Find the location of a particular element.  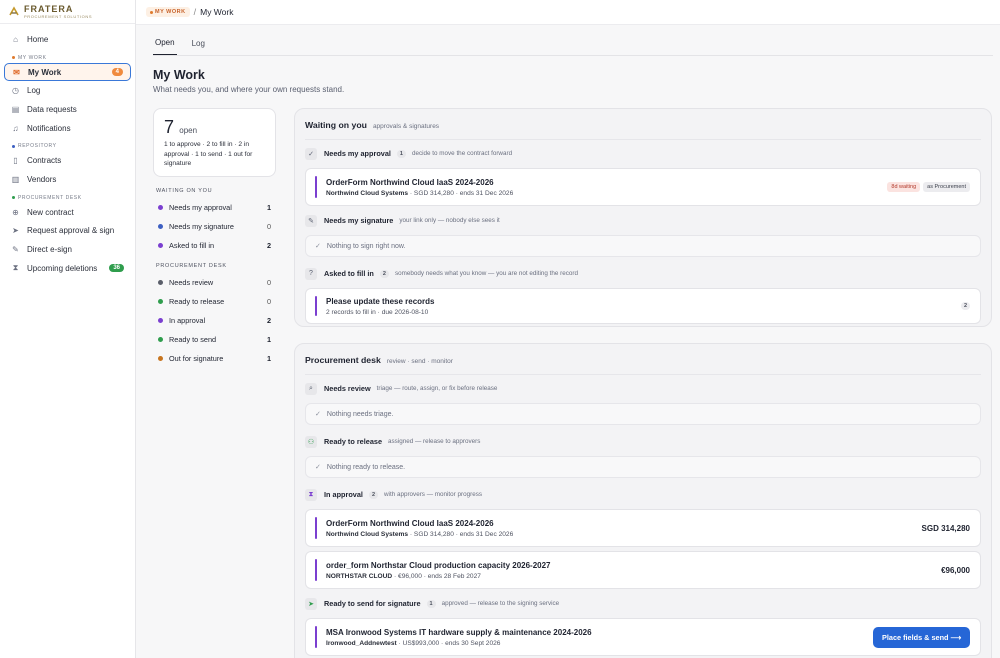

inbox-icon: ✉ is located at coordinates (16, 72).